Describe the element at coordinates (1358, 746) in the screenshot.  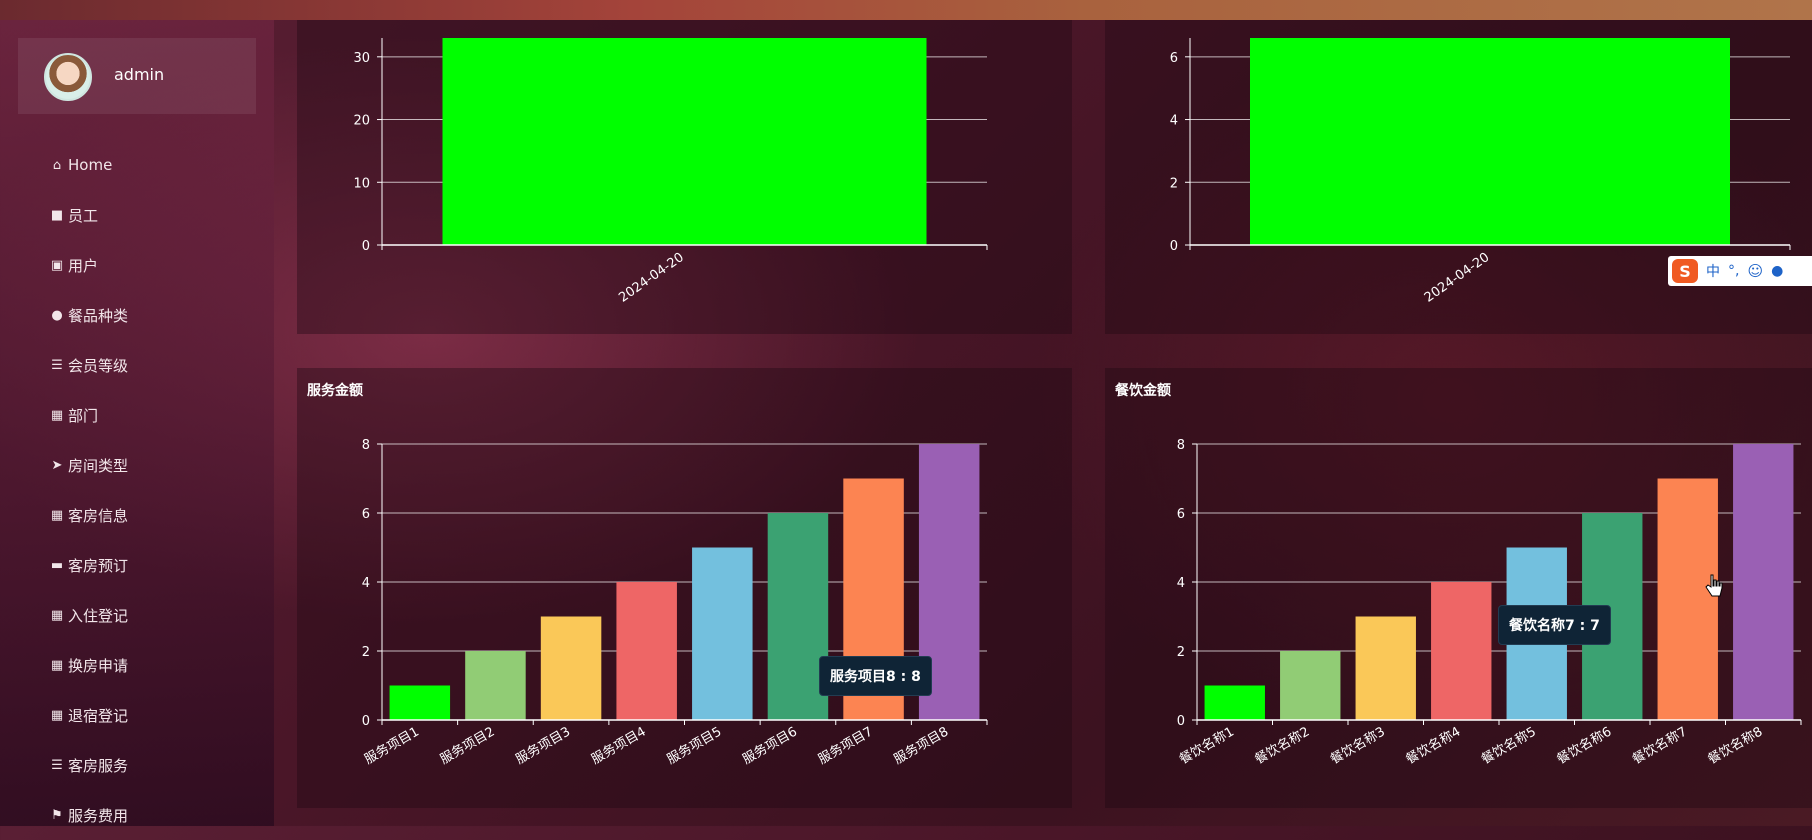
I see `x-tick-label: 餐饮名称3` at that location.